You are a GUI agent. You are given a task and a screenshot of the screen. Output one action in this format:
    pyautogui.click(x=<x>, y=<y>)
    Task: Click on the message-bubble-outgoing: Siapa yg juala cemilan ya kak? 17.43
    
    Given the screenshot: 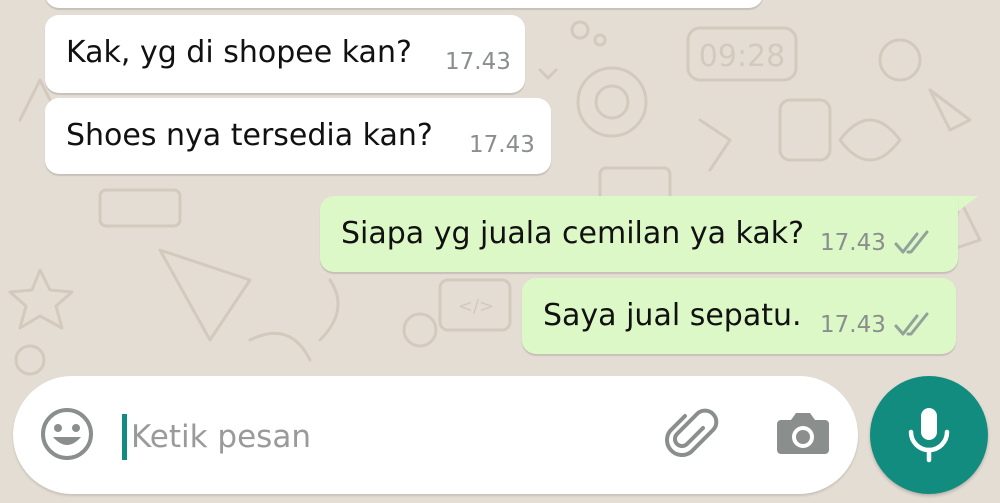 What is the action you would take?
    pyautogui.click(x=639, y=234)
    